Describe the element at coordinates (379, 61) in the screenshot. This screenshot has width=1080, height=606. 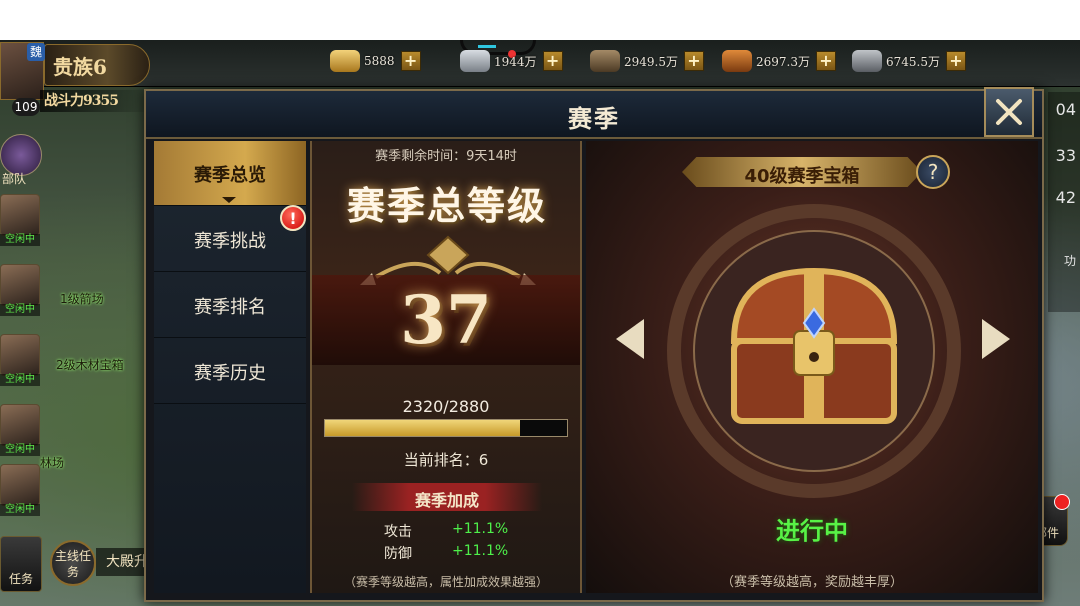
I see `resource-gold-value: 5888` at that location.